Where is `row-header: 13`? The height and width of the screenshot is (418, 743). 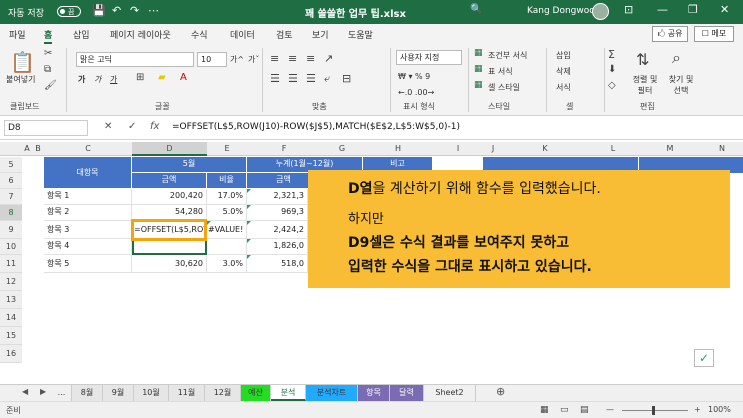 row-header: 13 is located at coordinates (11, 300).